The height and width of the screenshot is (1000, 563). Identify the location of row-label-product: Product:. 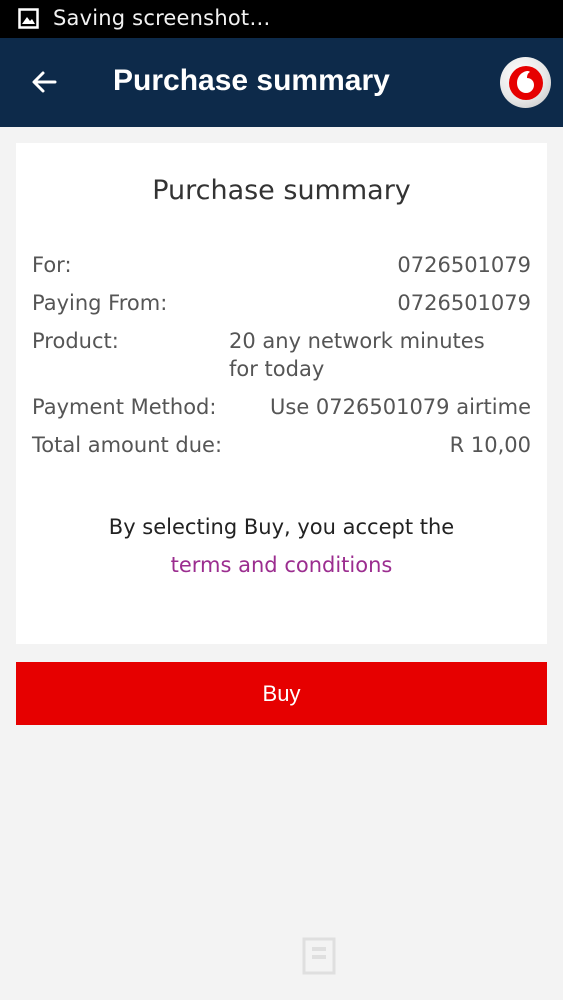
(75, 341).